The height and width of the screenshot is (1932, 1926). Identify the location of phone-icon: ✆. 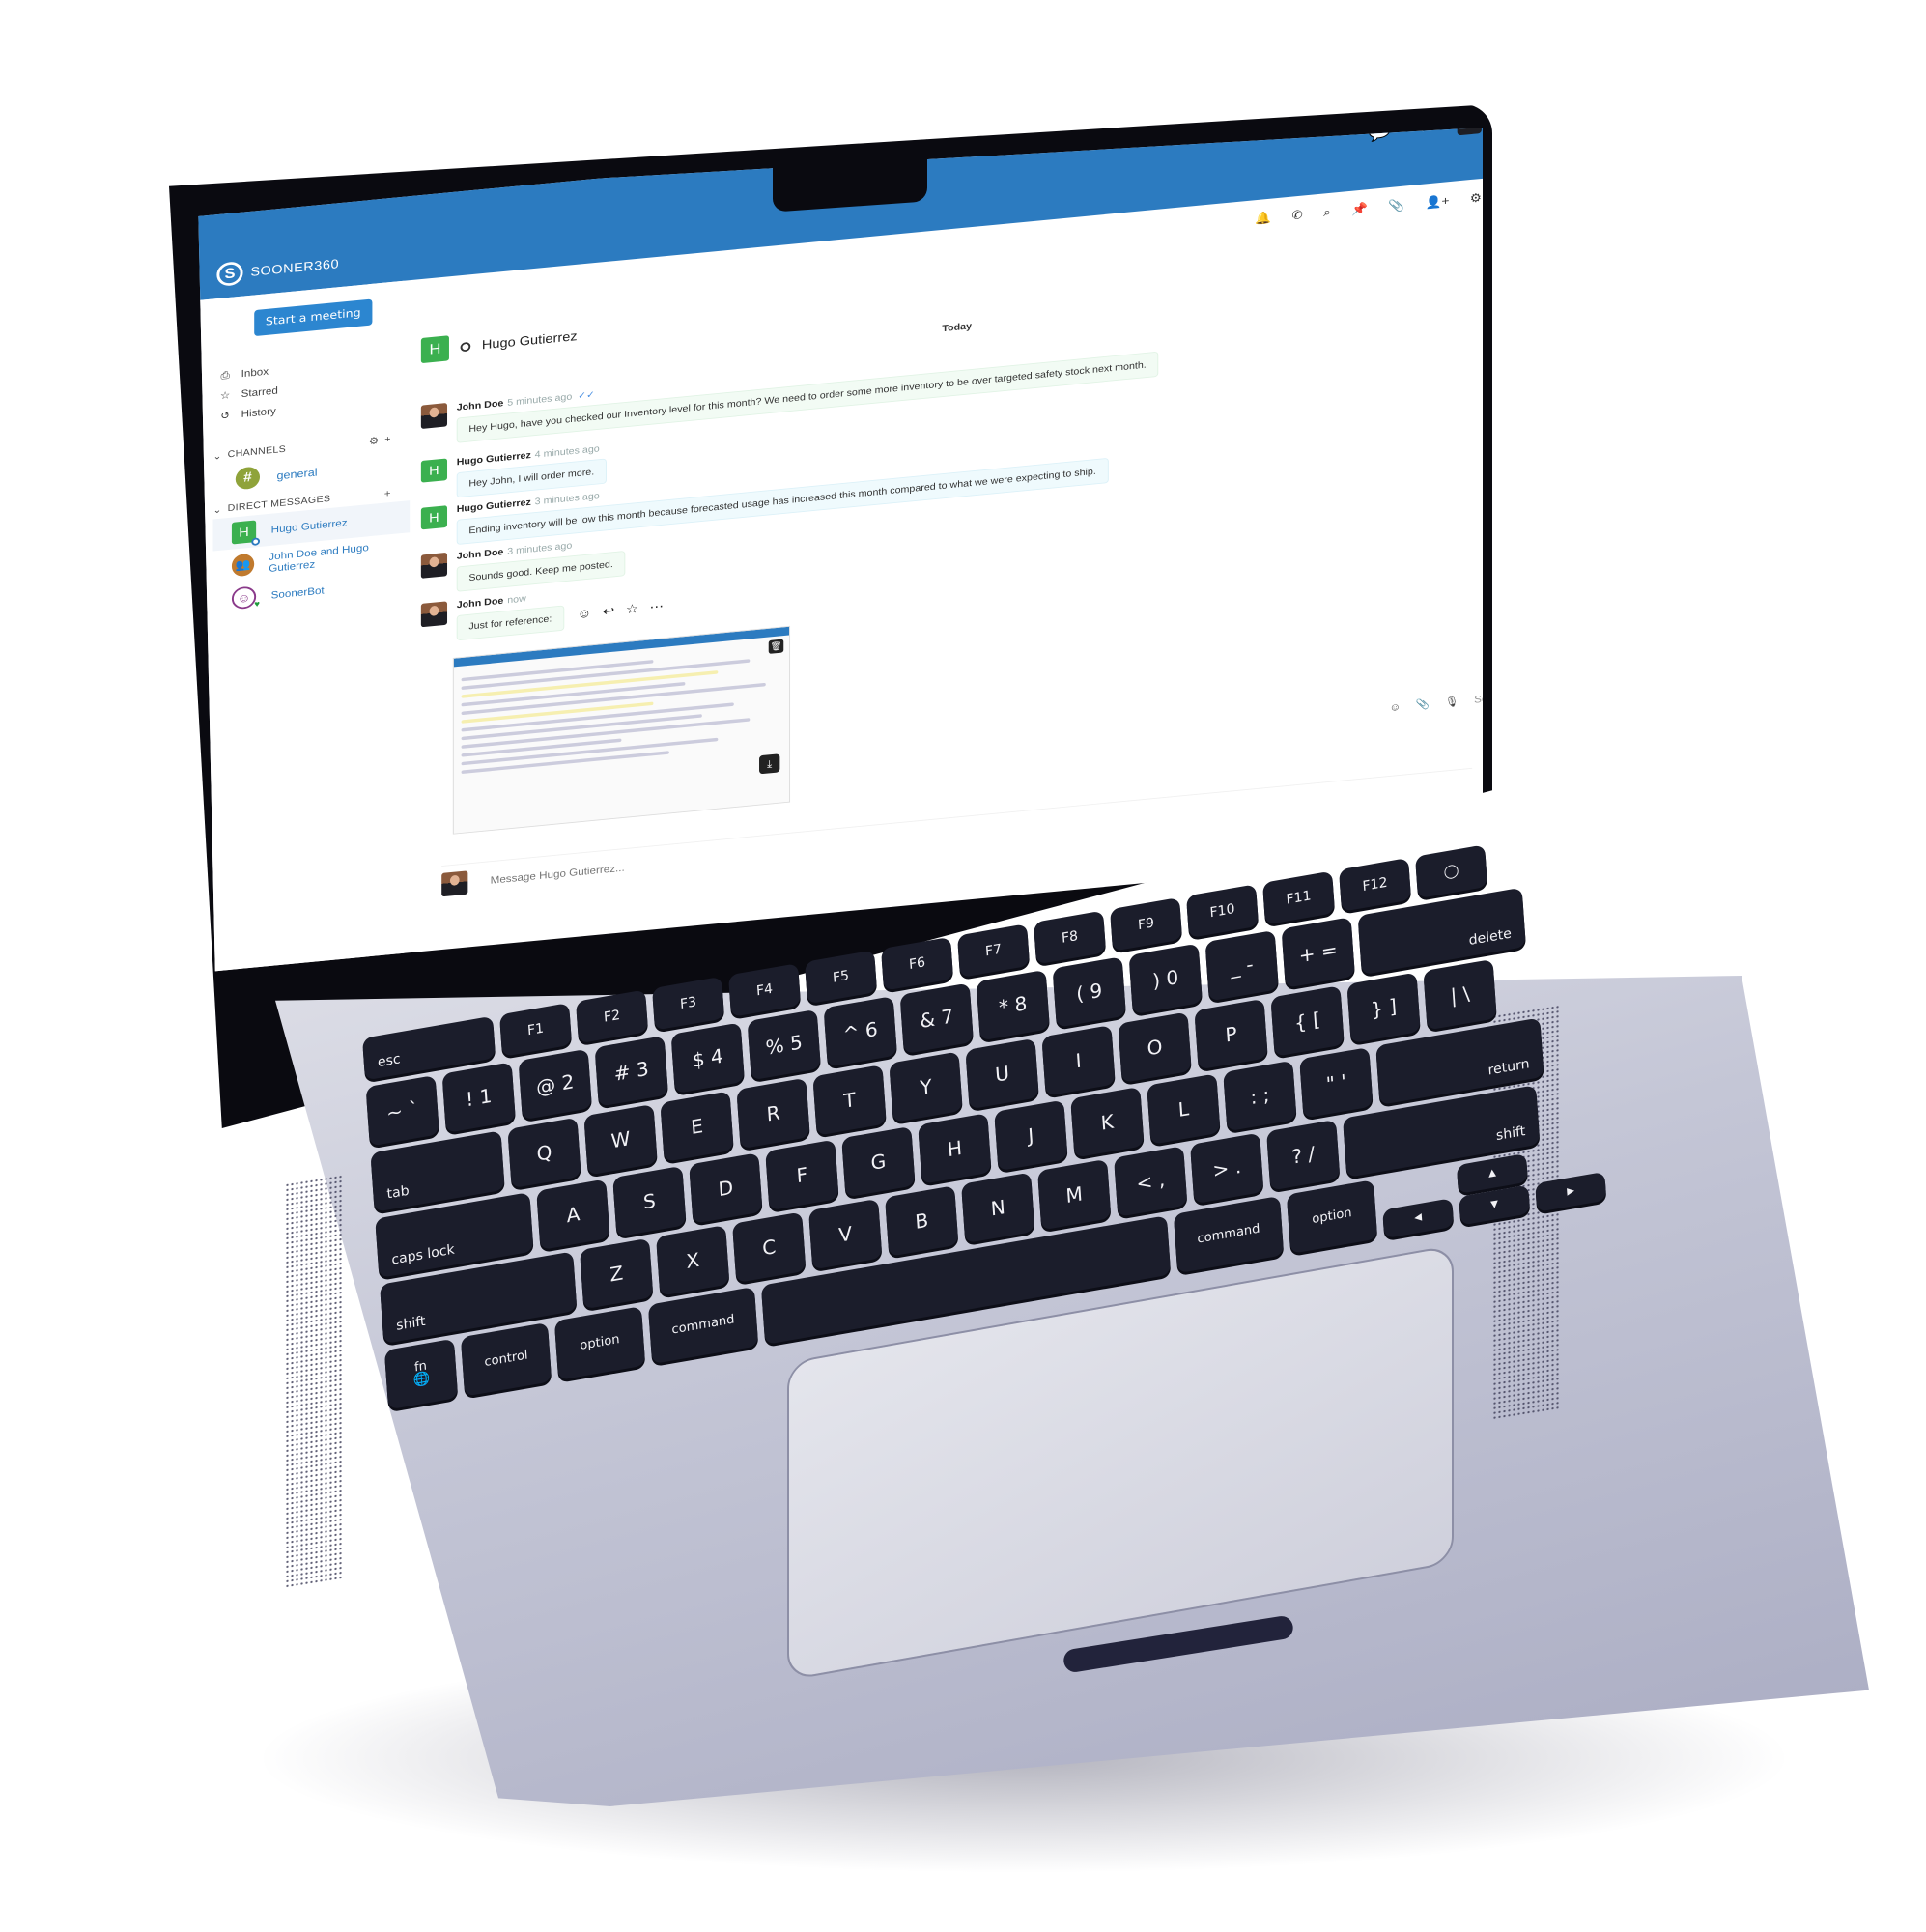
(1296, 215).